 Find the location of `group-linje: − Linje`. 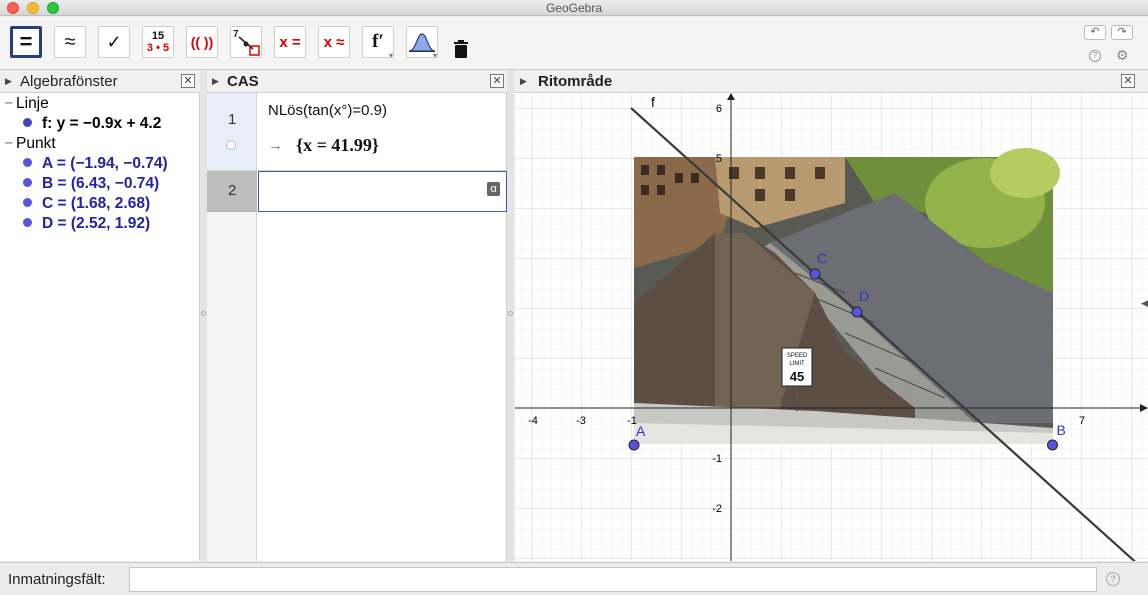

group-linje: − Linje is located at coordinates (26, 104).